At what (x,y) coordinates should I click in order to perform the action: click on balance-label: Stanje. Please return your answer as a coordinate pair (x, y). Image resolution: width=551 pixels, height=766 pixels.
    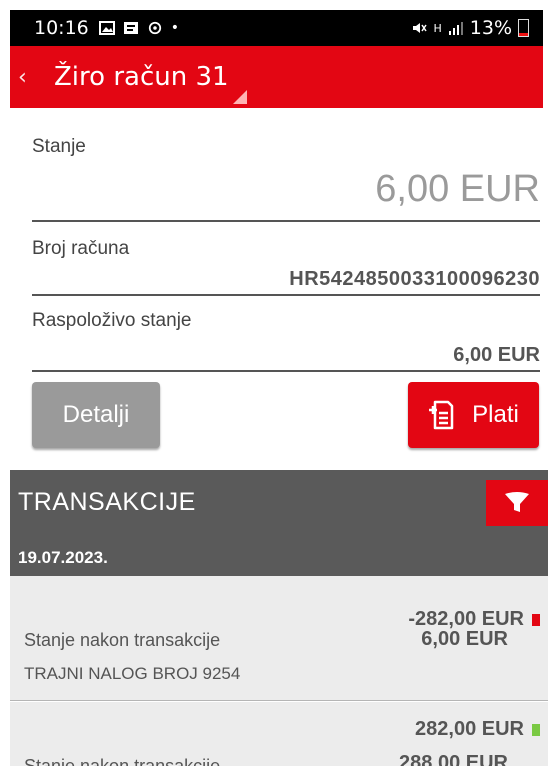
    Looking at the image, I should click on (59, 146).